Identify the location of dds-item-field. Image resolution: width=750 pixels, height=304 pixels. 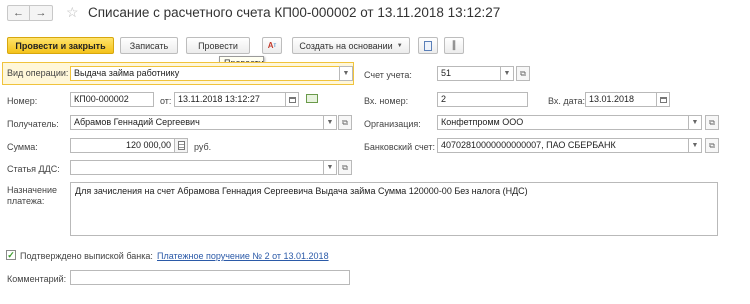
(202, 167).